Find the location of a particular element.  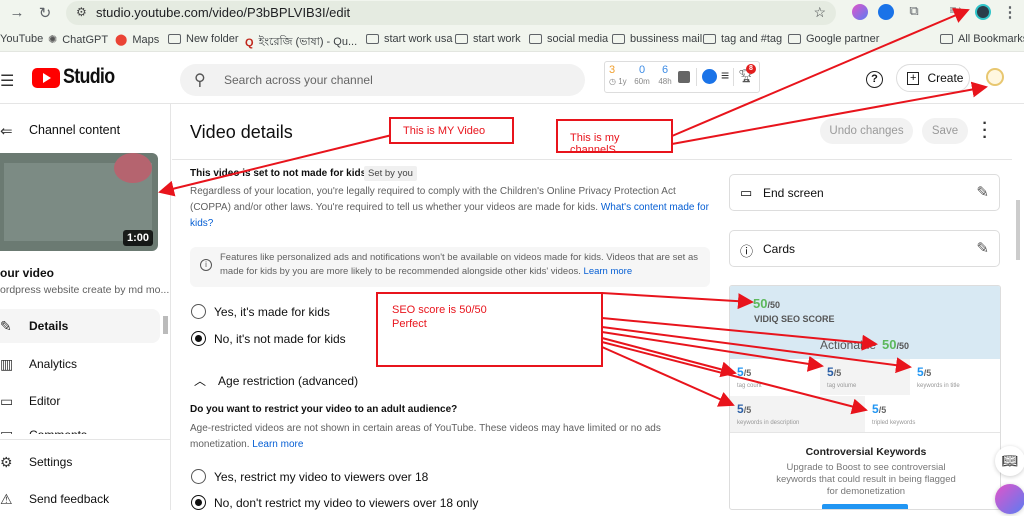

sidebar-item-editor: ▭ Editor is located at coordinates (80, 401).